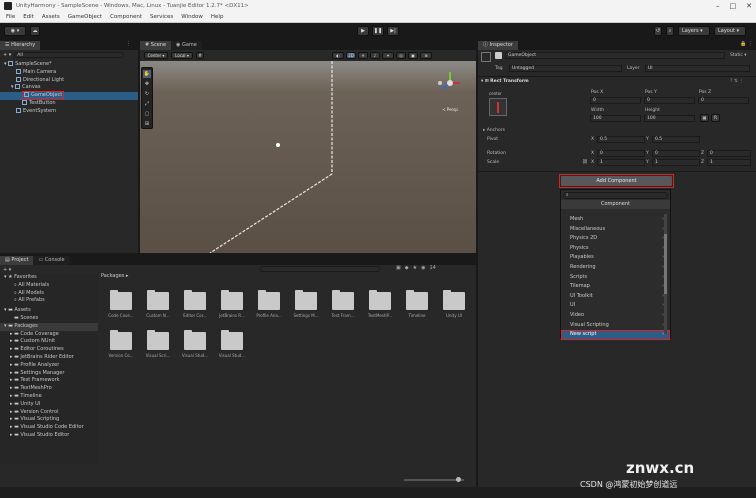 Image resolution: width=756 pixels, height=498 pixels. I want to click on filter-label-icon: ◆, so click(407, 268).